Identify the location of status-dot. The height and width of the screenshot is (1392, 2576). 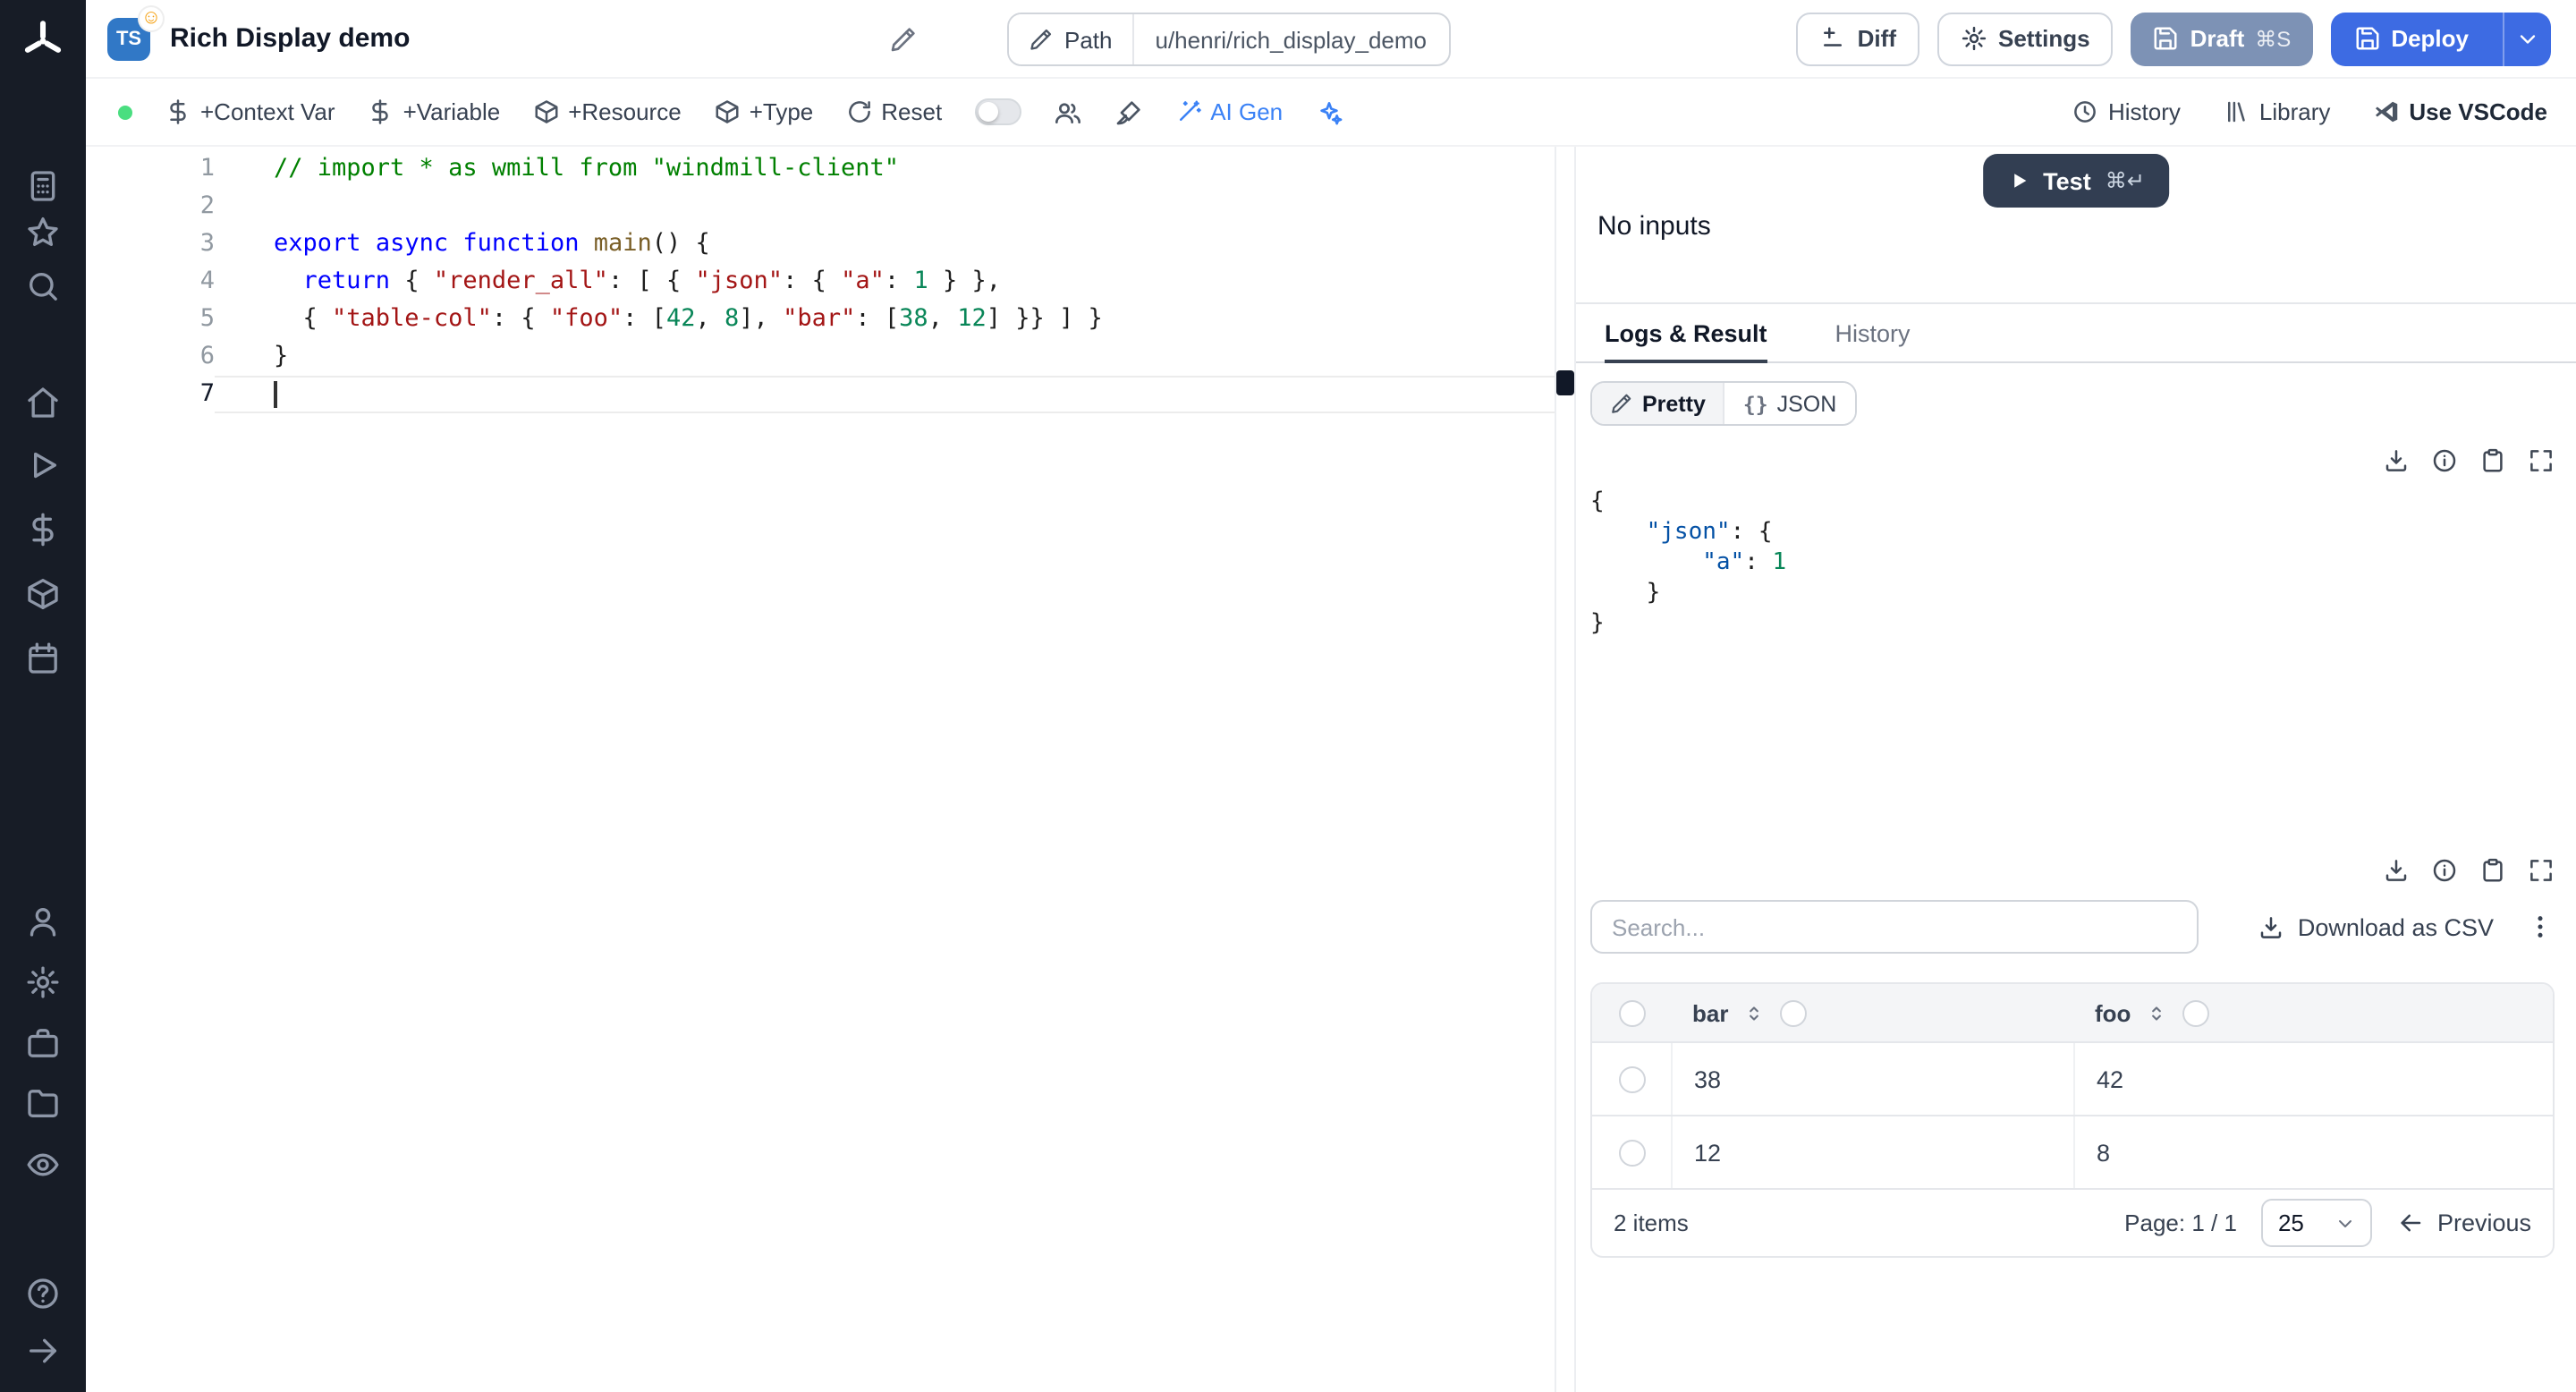
(125, 112).